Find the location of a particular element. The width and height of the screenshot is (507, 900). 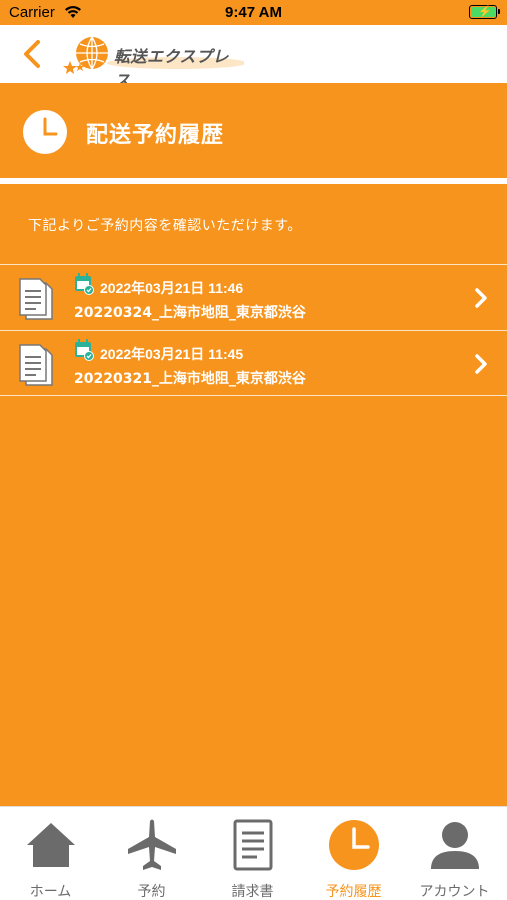

history-row: 2022年03月21日 11:45 20220321_上海市地阻_東京都渋谷 is located at coordinates (253, 363).